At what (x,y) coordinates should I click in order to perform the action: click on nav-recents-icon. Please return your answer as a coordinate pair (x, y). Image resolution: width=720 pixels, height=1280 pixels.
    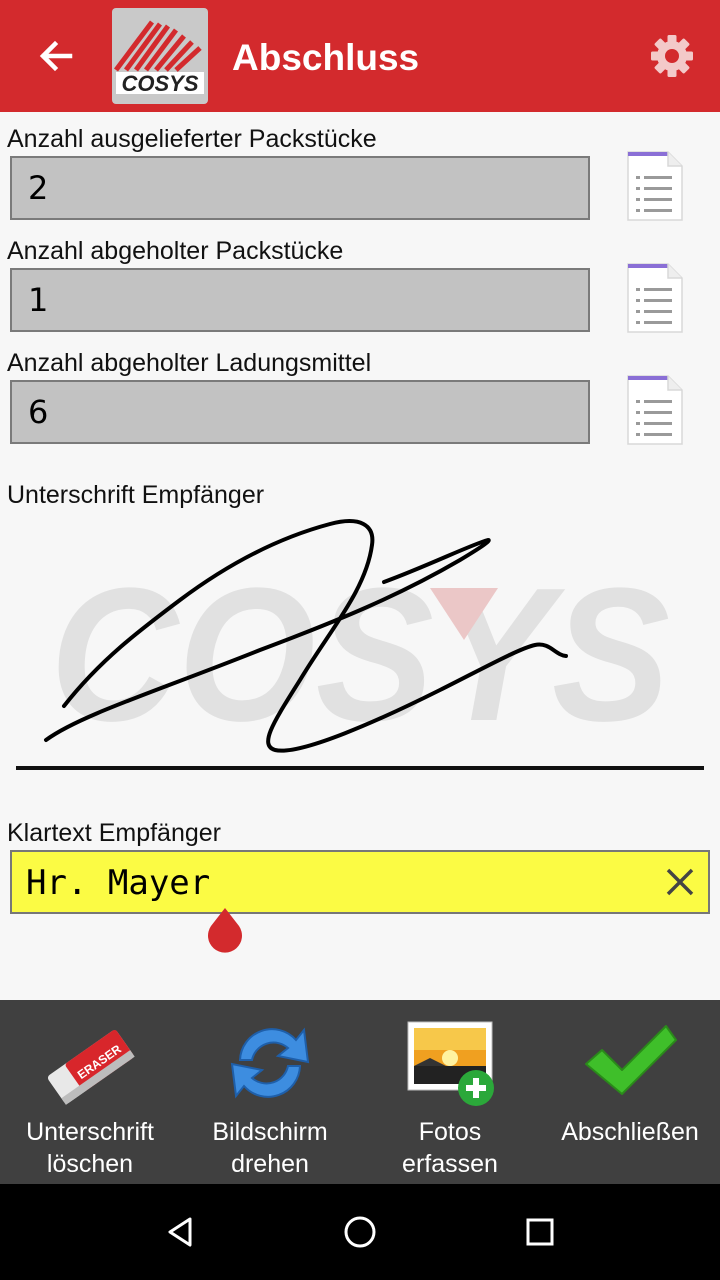
    Looking at the image, I should click on (540, 1232).